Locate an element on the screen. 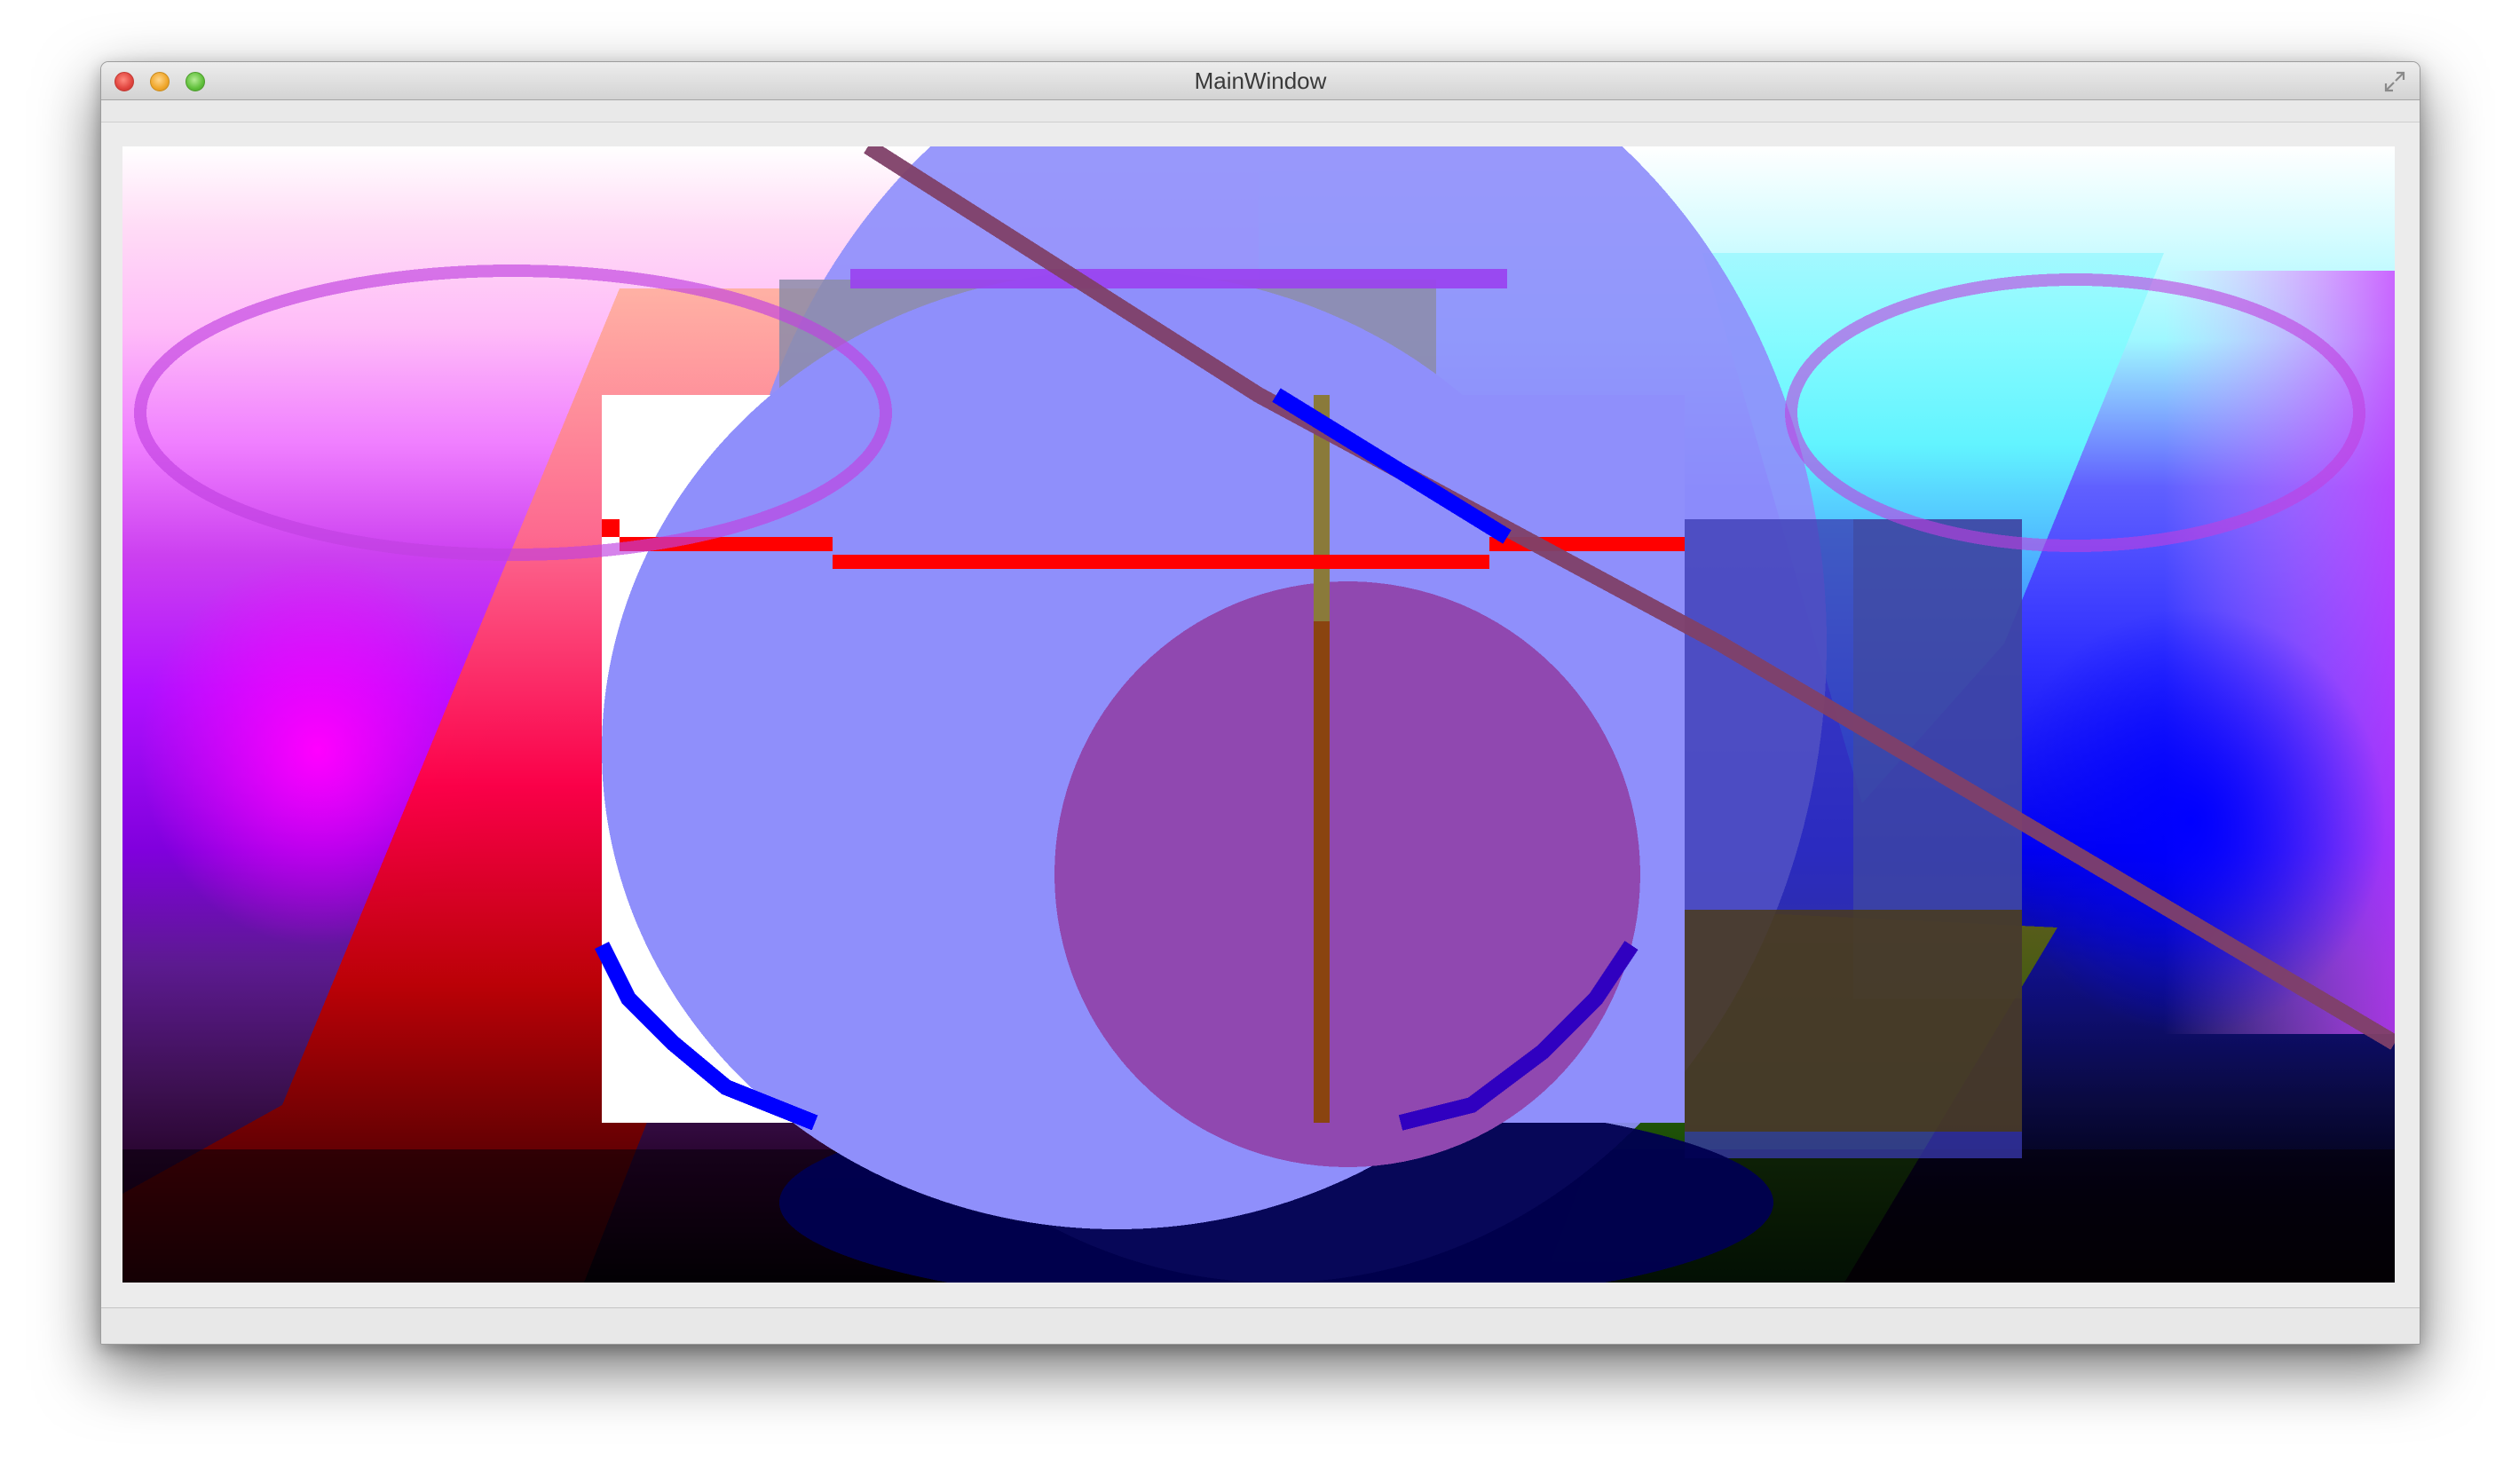 This screenshot has height=1484, width=2519. purple-circle is located at coordinates (1347, 874).